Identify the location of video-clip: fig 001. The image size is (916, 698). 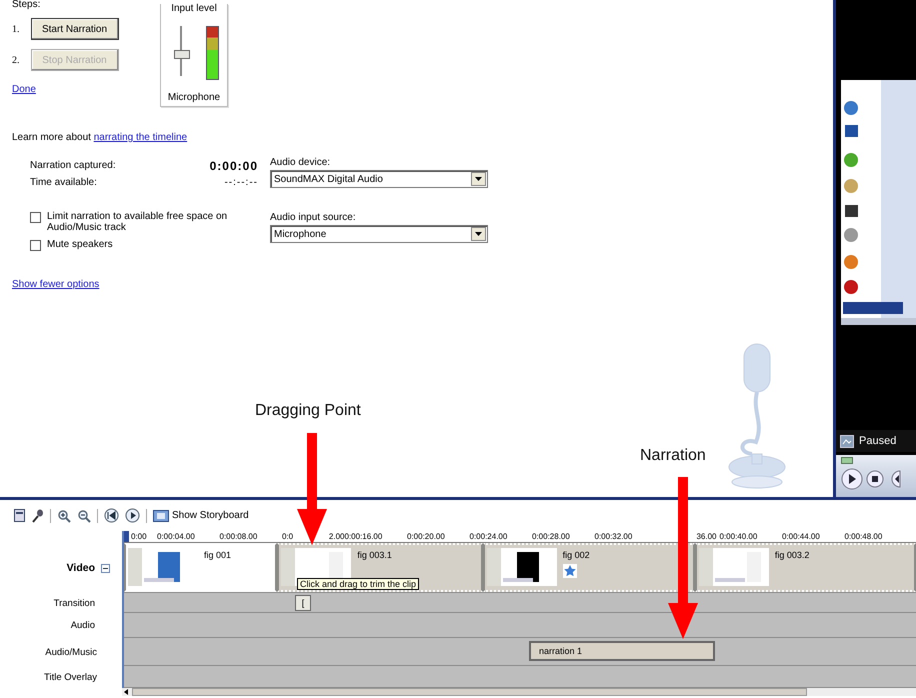
(201, 567).